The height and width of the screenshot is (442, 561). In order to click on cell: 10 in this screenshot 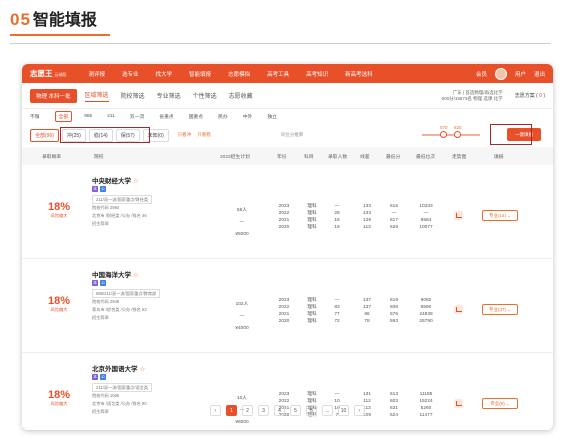, I will do `click(337, 401)`.